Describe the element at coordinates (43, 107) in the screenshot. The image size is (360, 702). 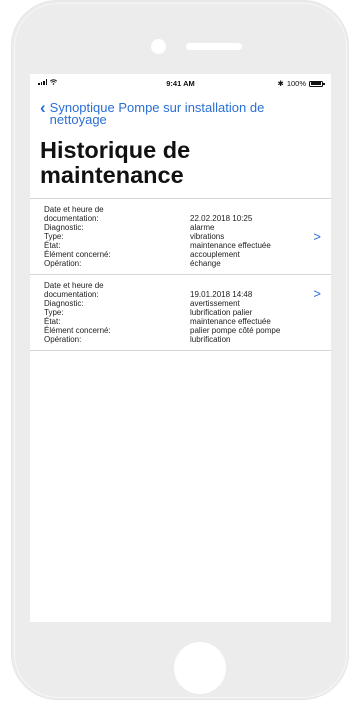
I see `chevron-left-icon: ‹` at that location.